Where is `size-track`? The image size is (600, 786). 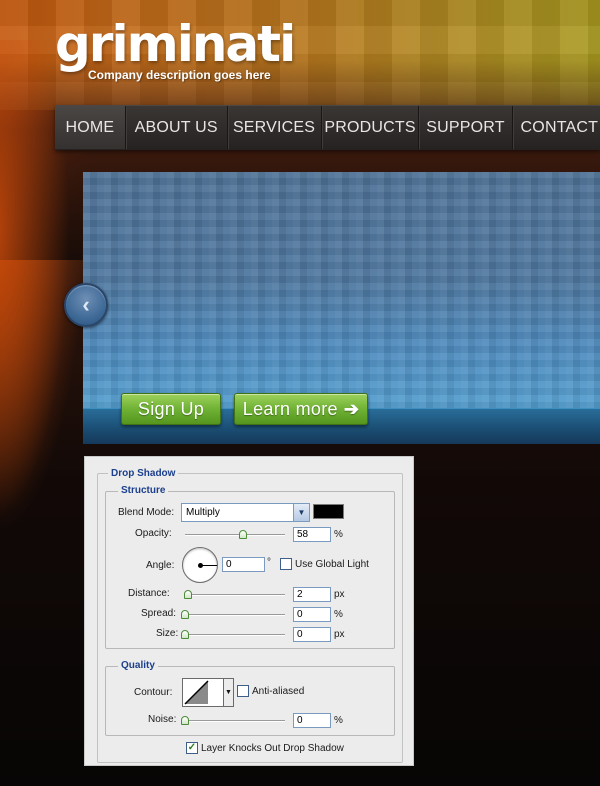 size-track is located at coordinates (235, 634).